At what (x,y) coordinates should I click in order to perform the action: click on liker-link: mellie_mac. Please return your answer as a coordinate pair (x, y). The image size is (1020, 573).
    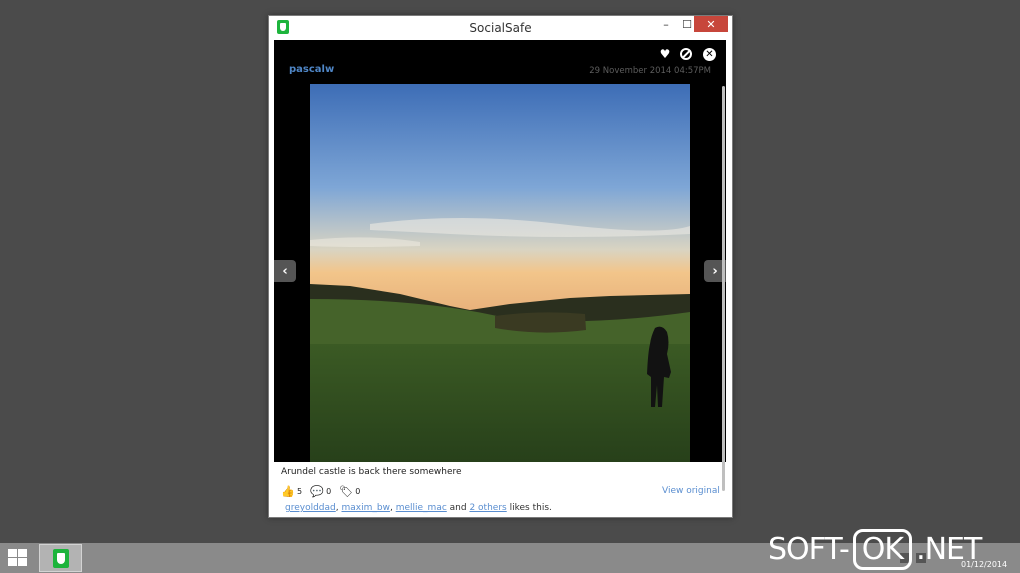
    Looking at the image, I should click on (421, 508).